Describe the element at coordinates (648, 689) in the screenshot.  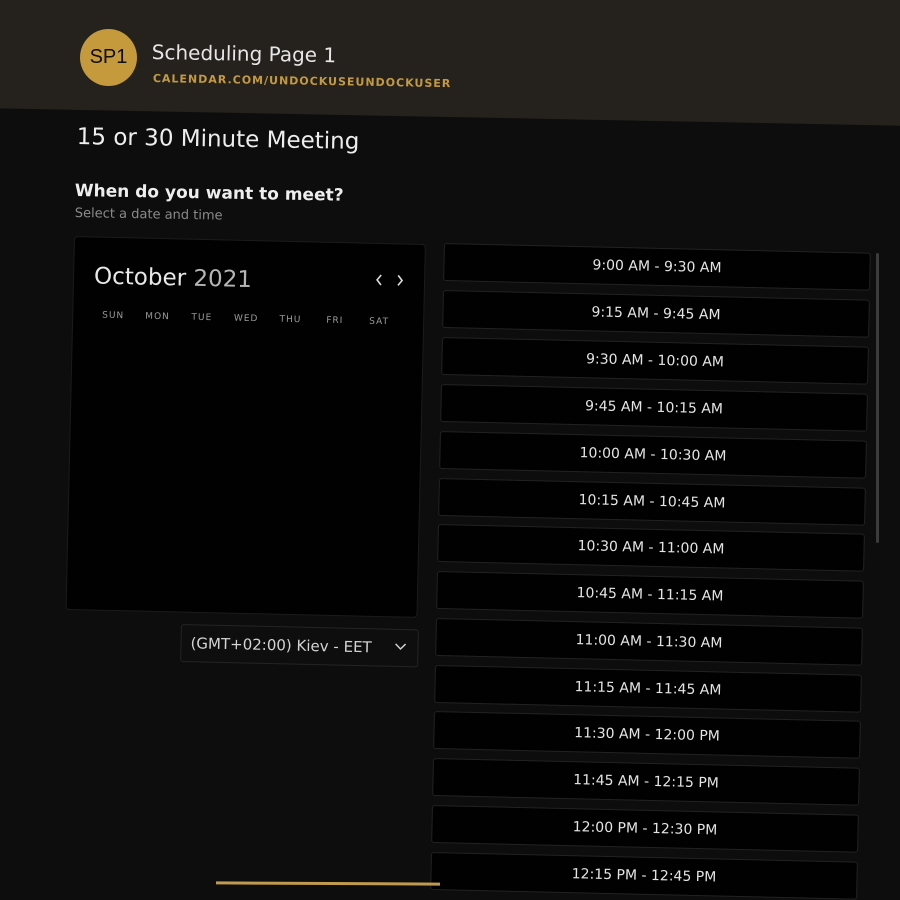
I see `time-slot-button: 11:15 AM - 11:45 AM` at that location.